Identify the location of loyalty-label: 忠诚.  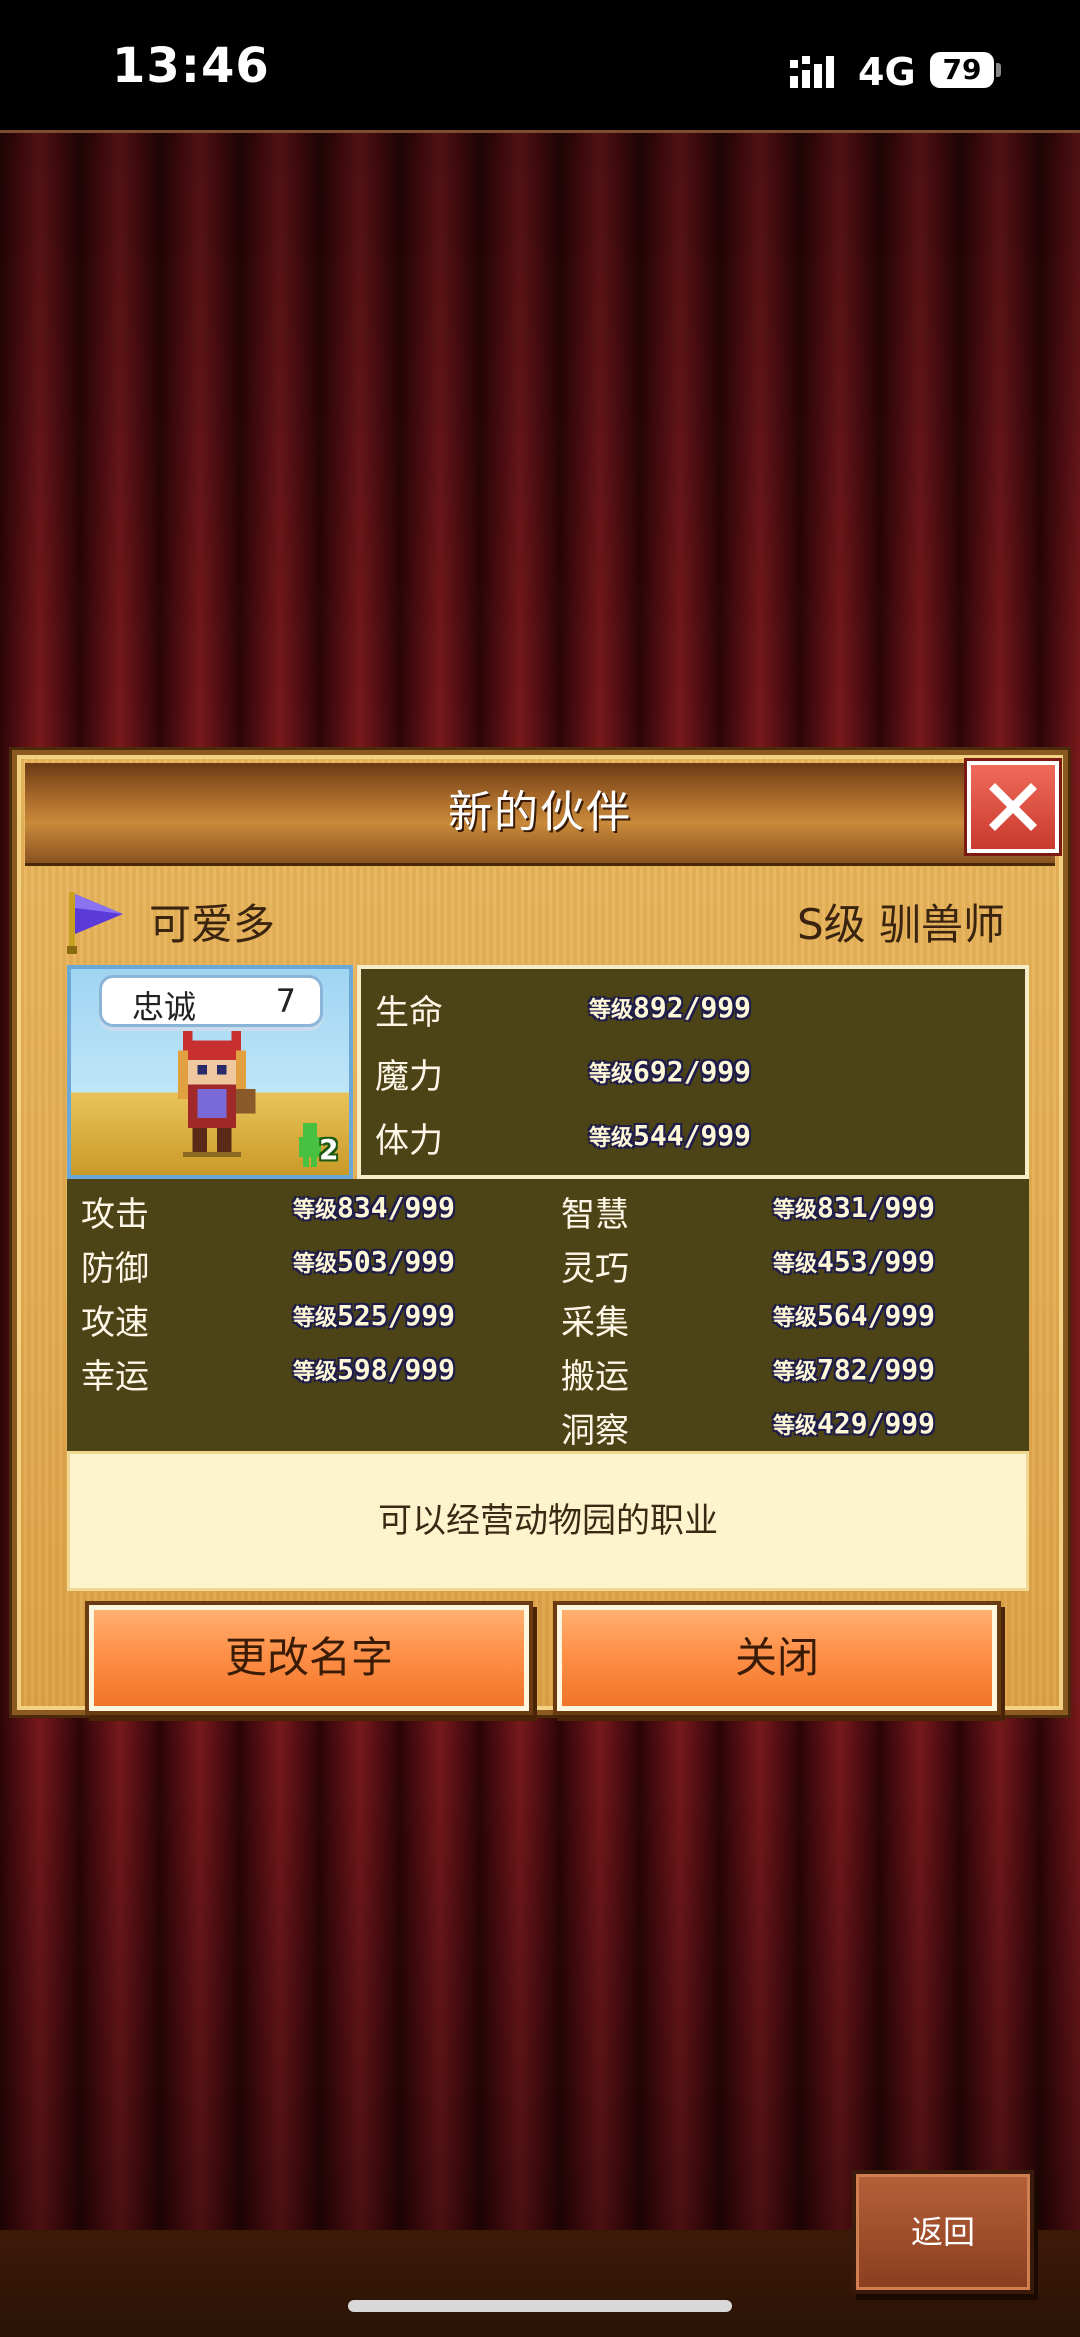
(164, 1007).